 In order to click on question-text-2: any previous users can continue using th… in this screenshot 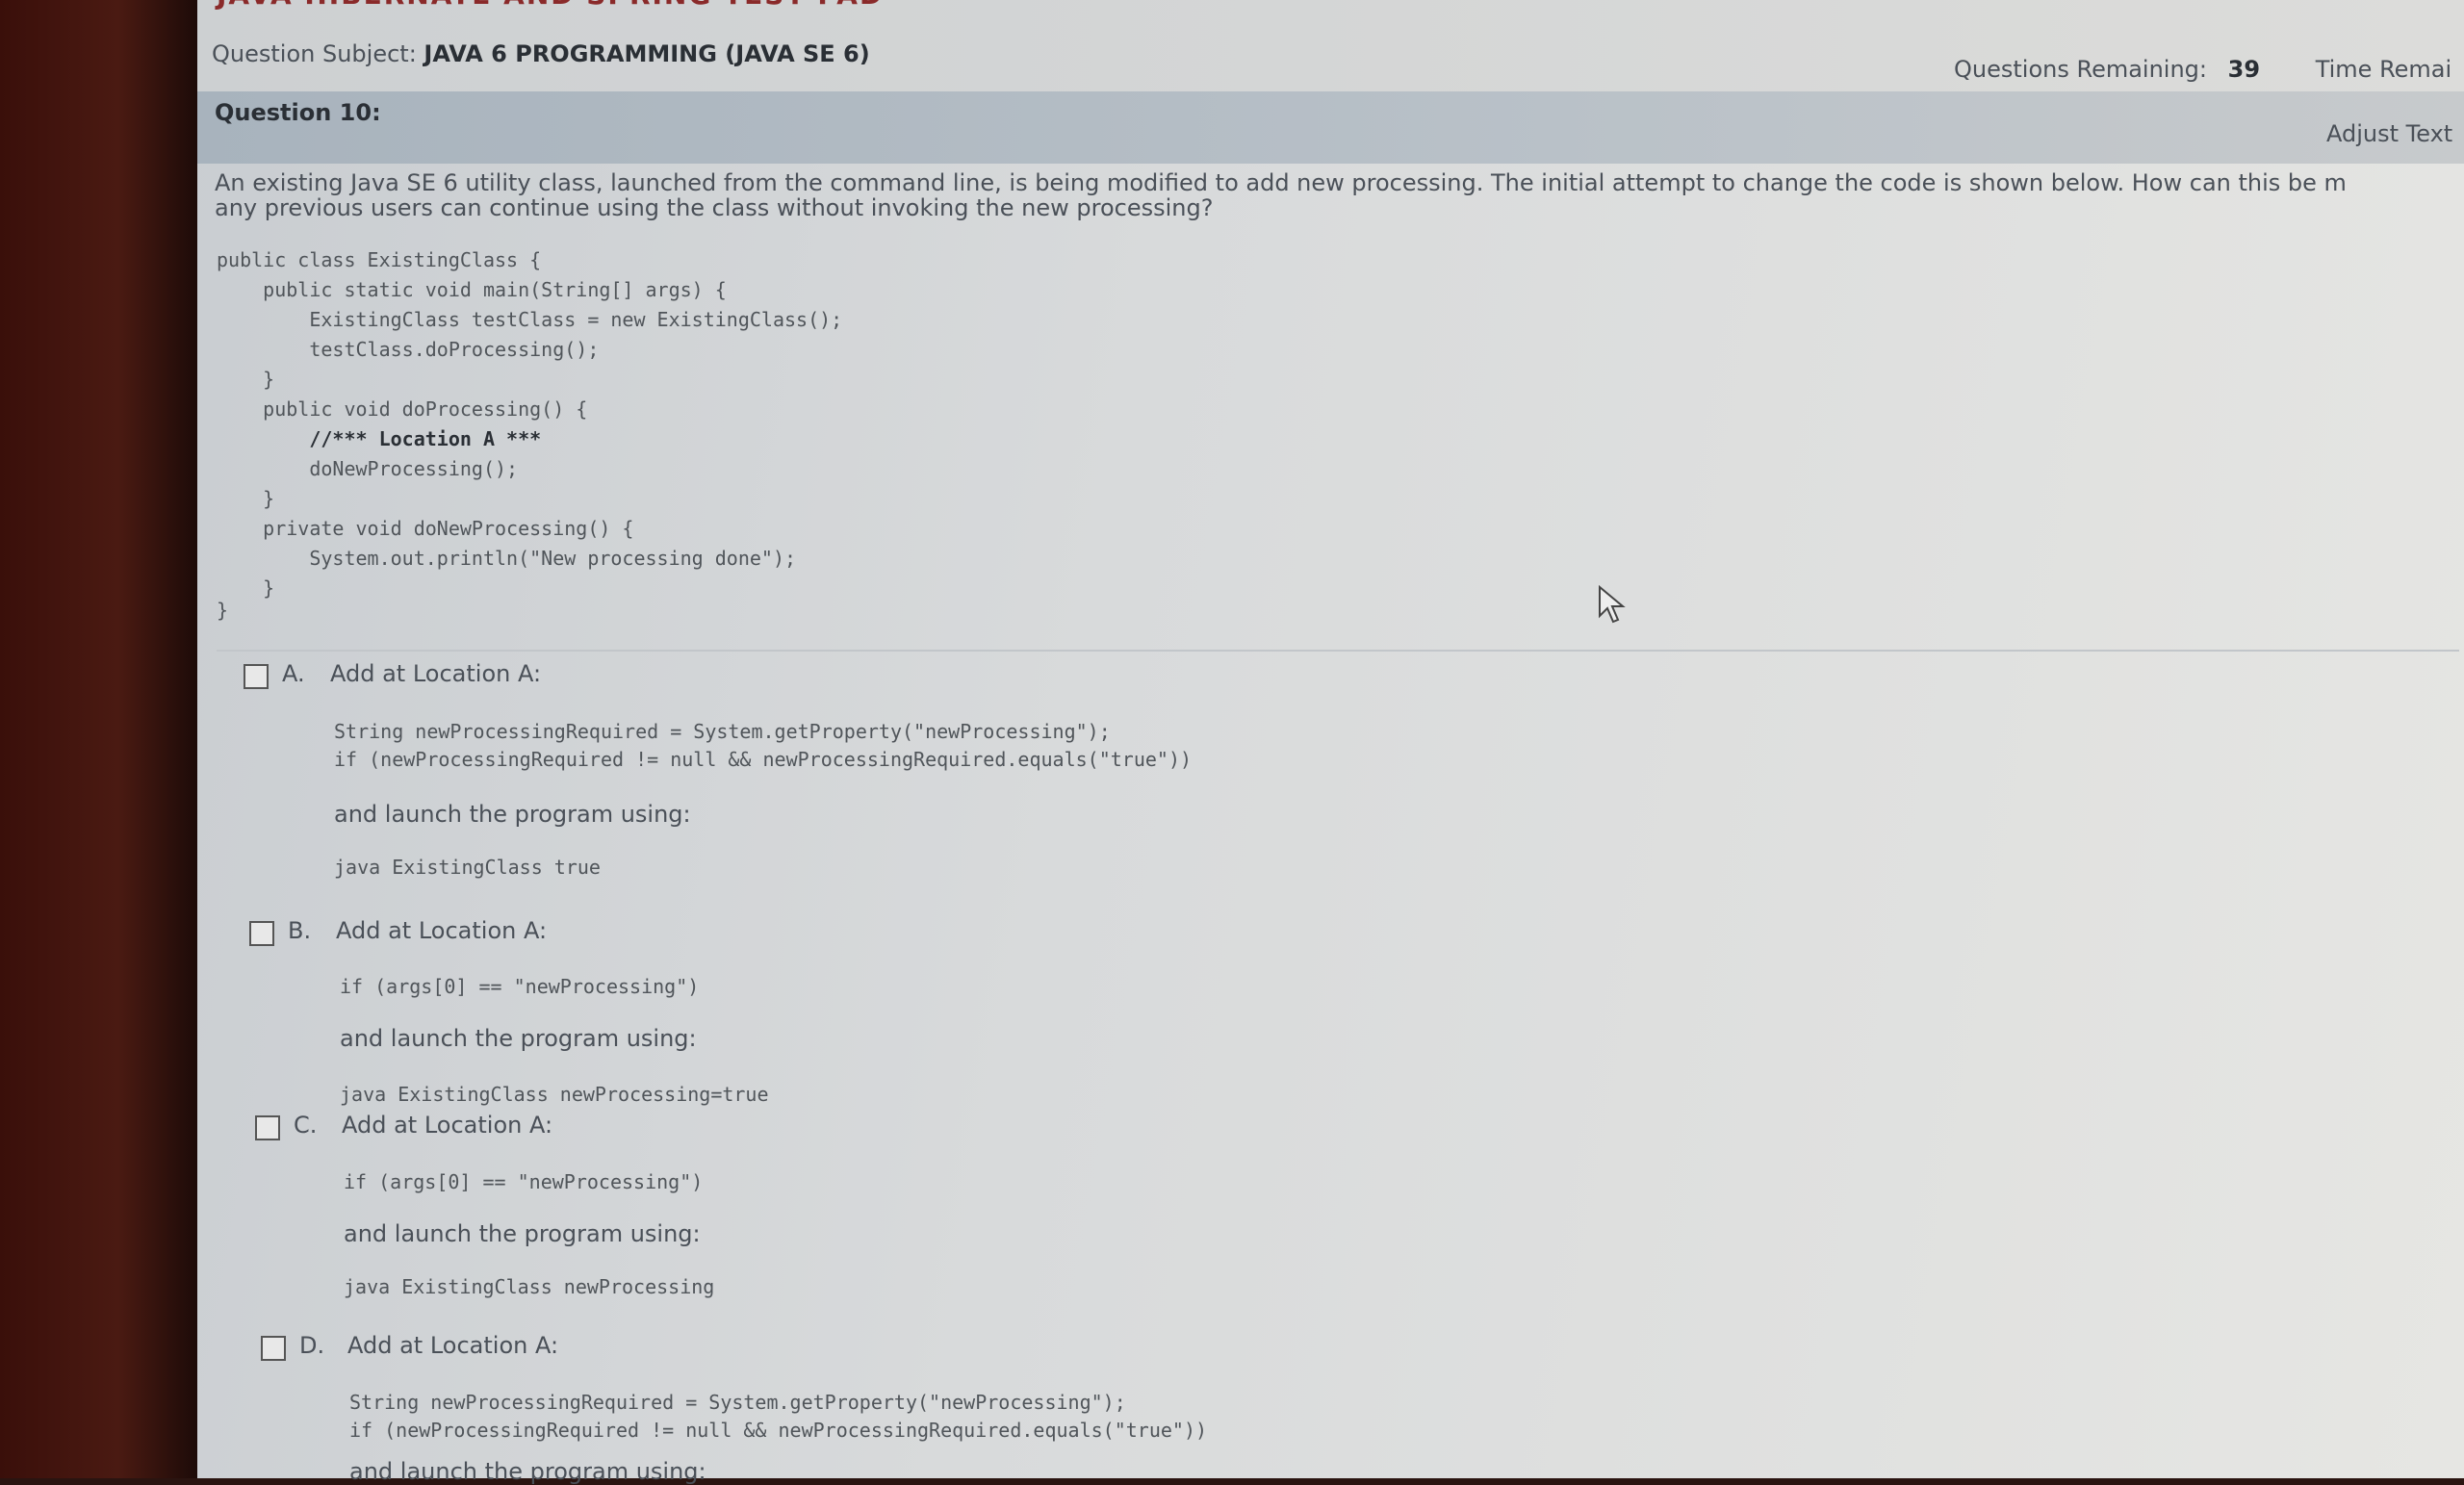, I will do `click(714, 207)`.